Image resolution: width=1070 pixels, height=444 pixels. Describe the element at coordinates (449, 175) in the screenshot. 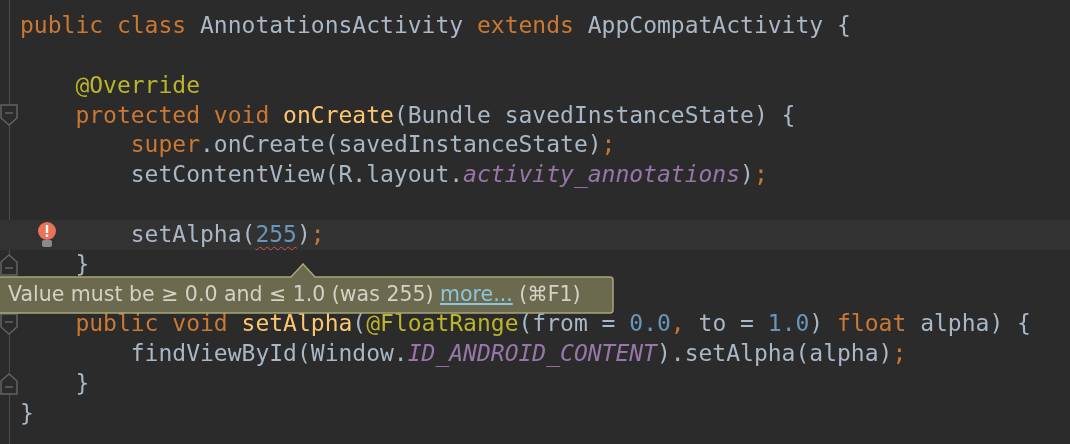

I see `code-line: setContentView(R.layout.activity_annotations);` at that location.